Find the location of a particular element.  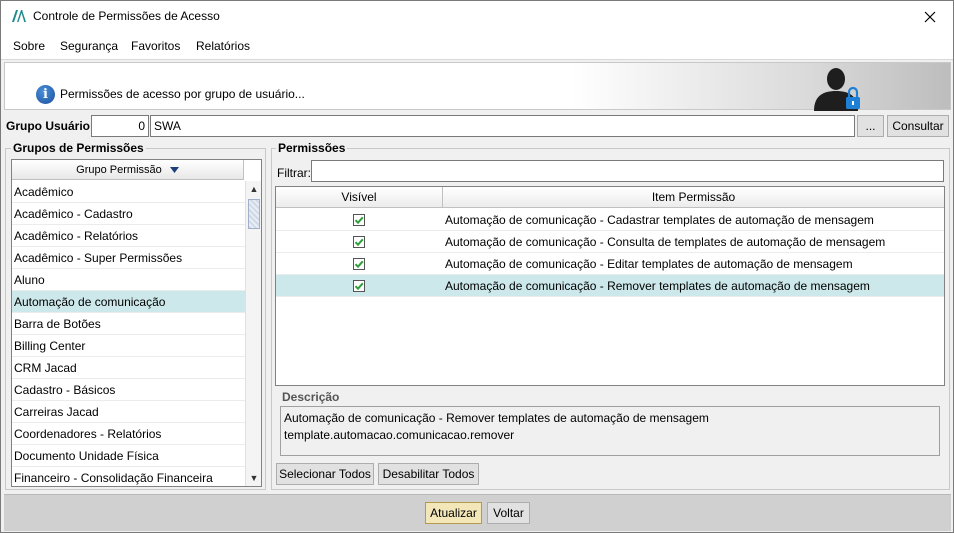

sort-down-icon is located at coordinates (174, 170).